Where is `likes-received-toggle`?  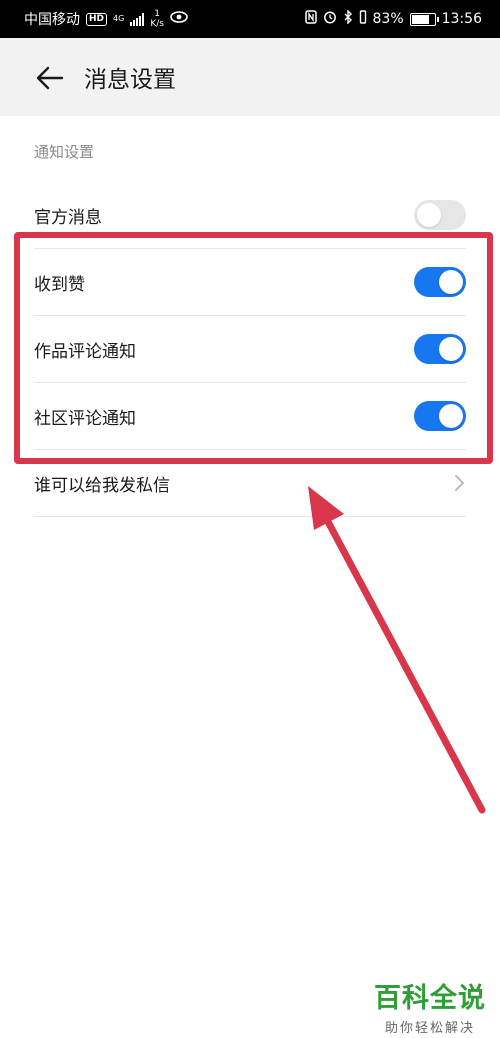 likes-received-toggle is located at coordinates (440, 282).